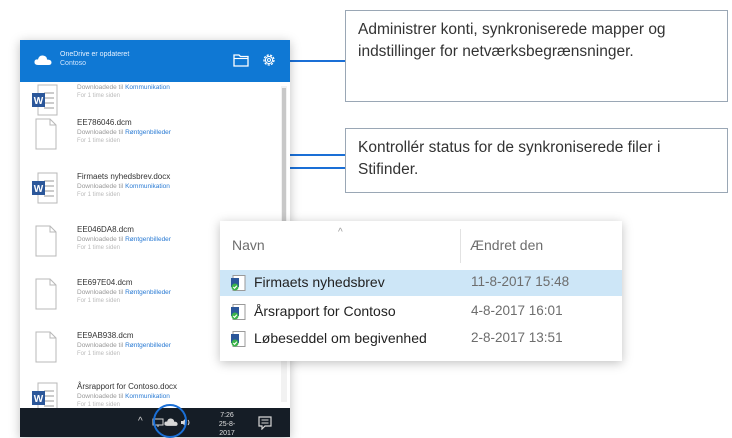 The image size is (732, 438). I want to click on file-name: Årsrapport for Contoso.docx, so click(127, 386).